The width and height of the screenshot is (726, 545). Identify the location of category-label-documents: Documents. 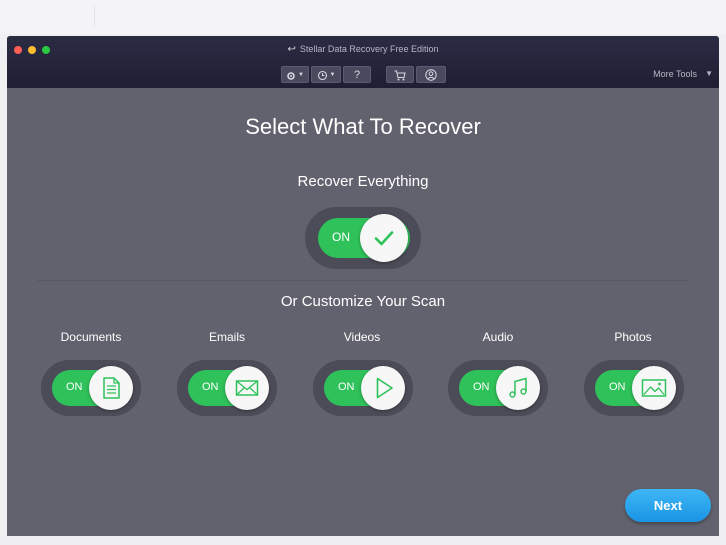
(91, 337).